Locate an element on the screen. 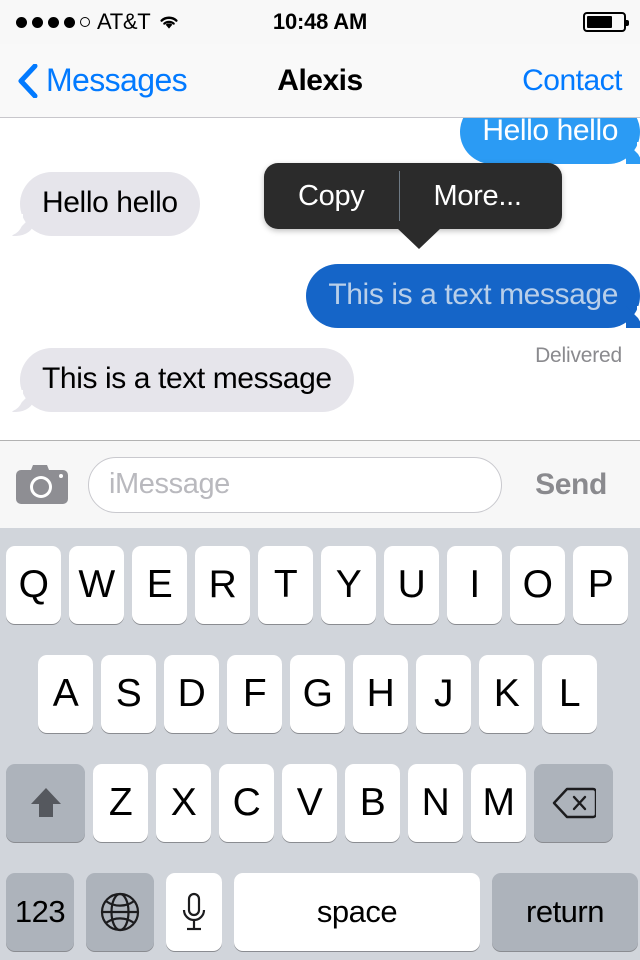 The width and height of the screenshot is (640, 960). key-r: R is located at coordinates (222, 585).